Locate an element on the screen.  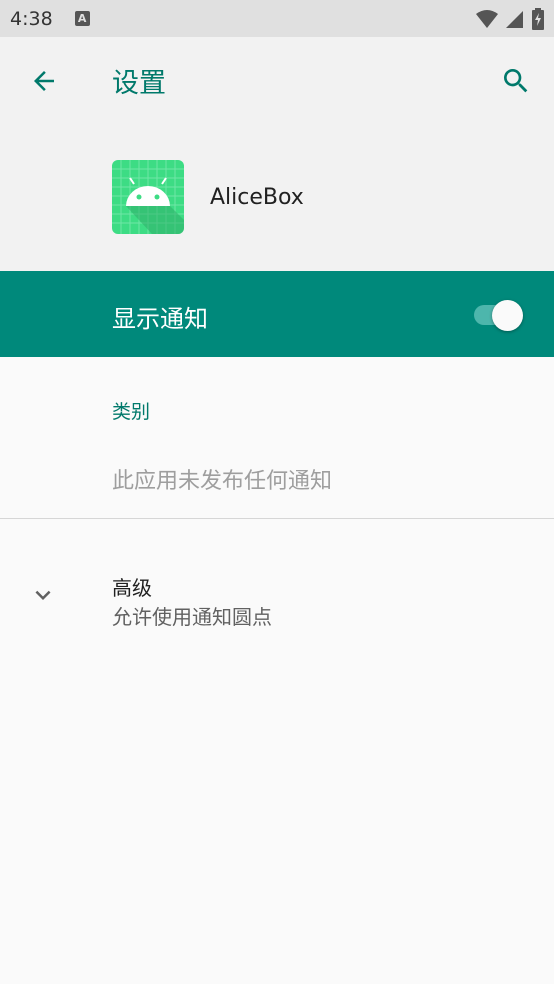
battery-icon is located at coordinates (538, 19).